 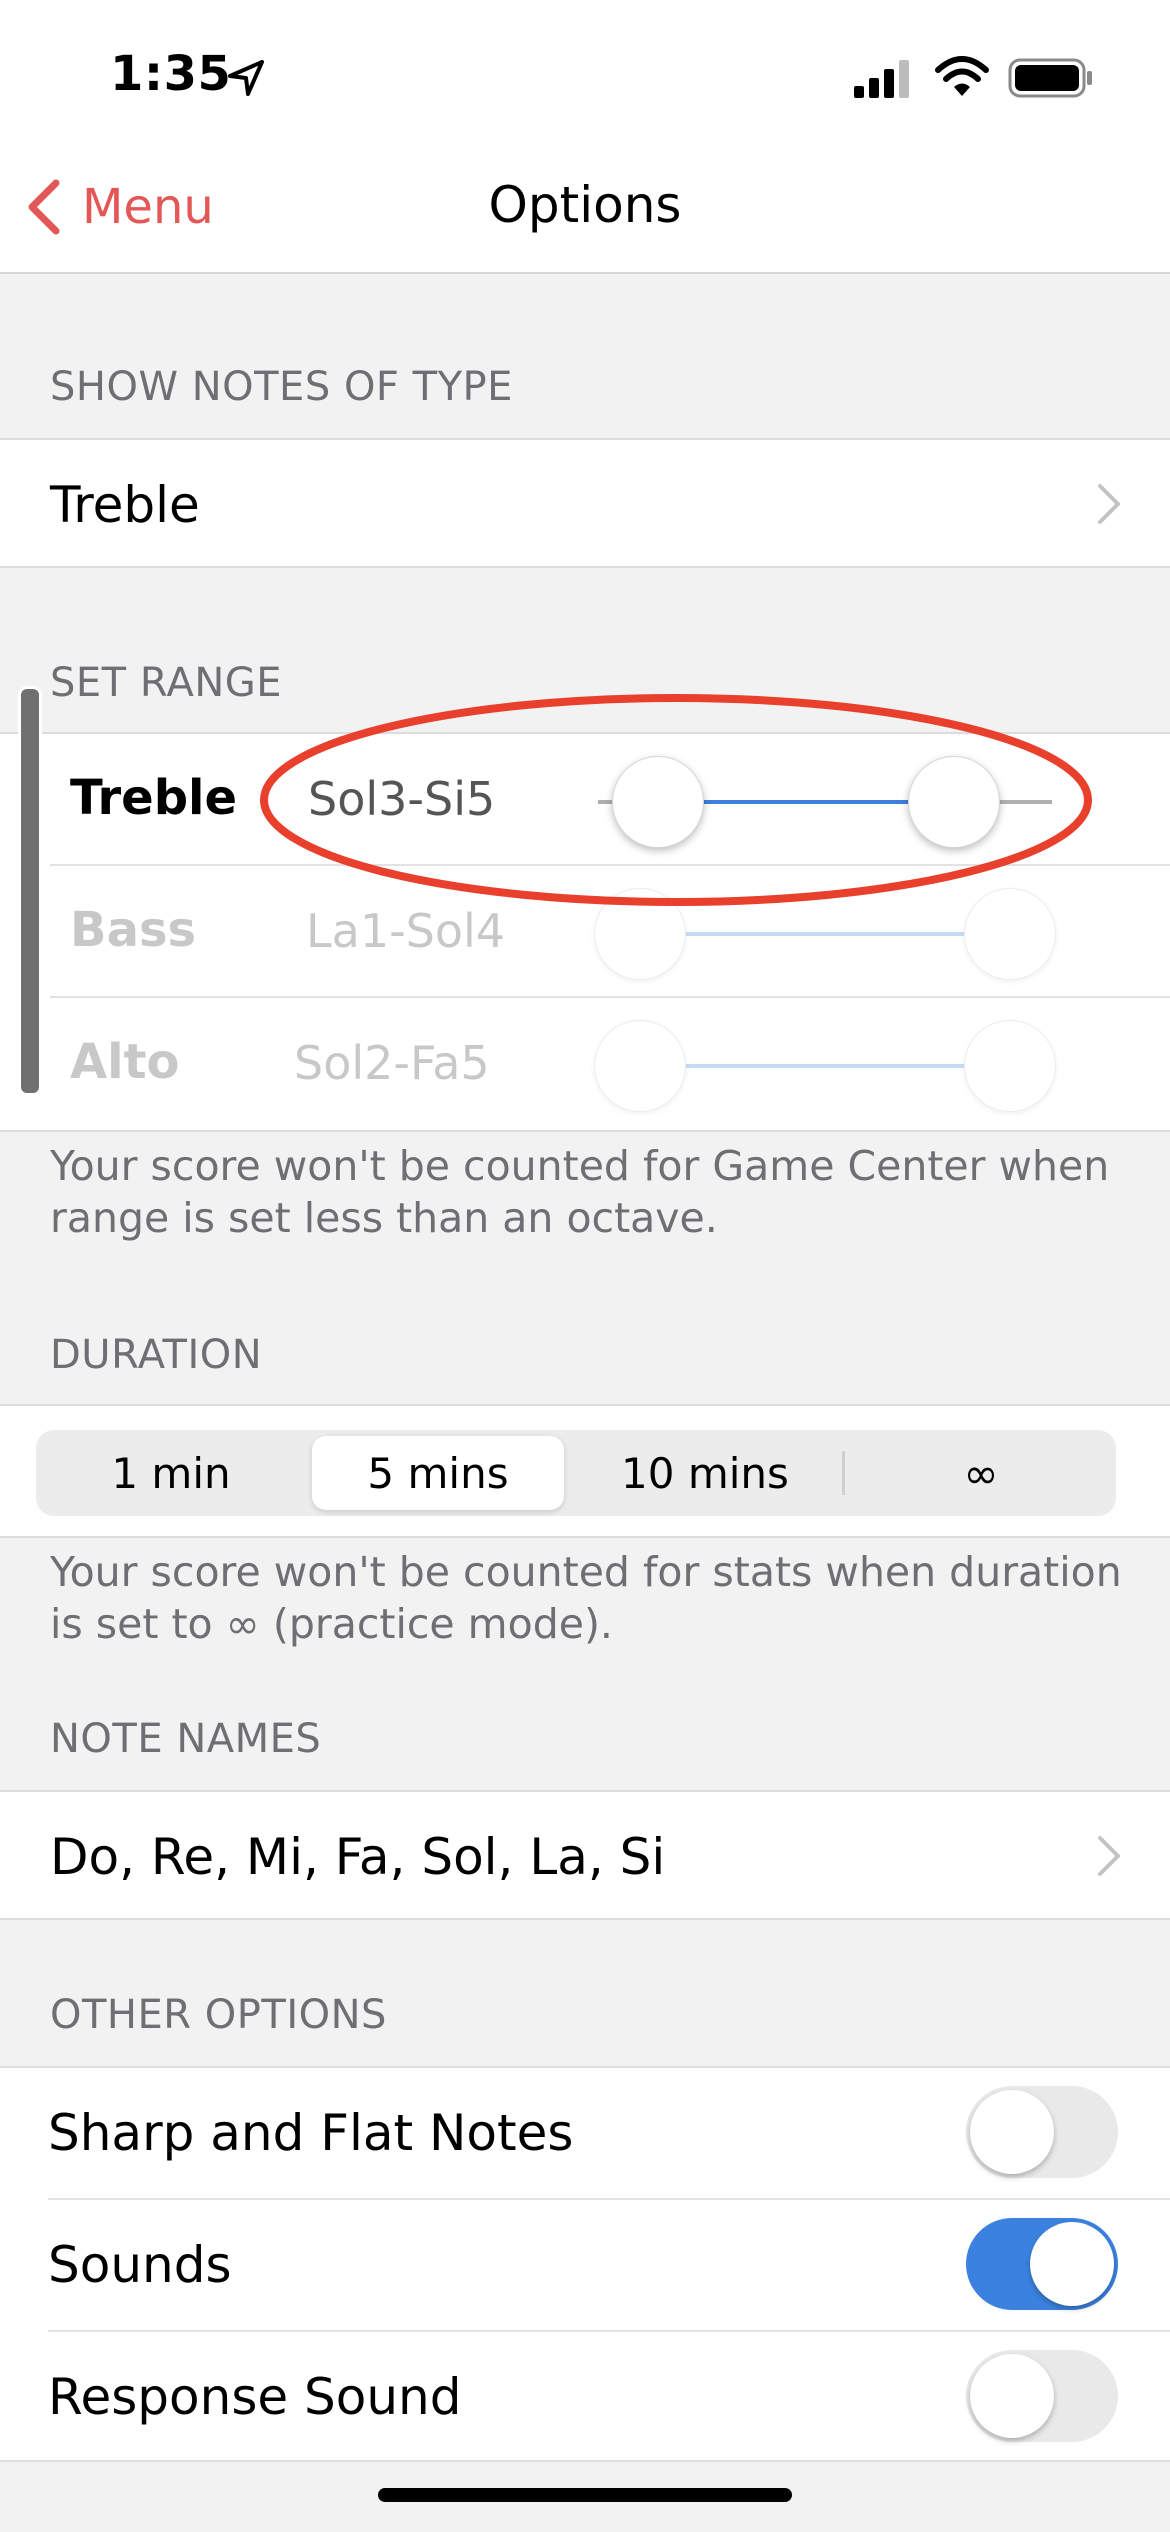 I want to click on range-track-bass, so click(x=825, y=934).